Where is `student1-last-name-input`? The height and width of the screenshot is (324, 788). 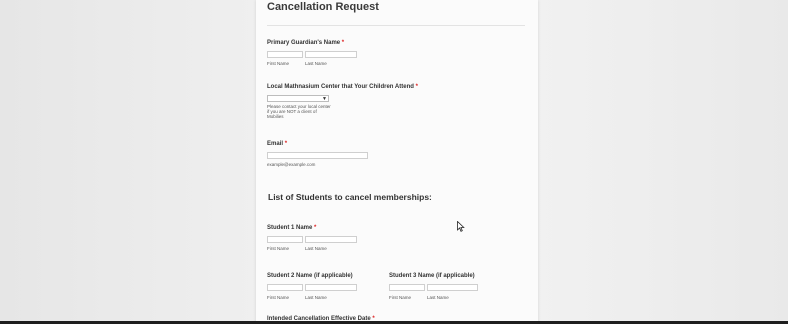 student1-last-name-input is located at coordinates (331, 239).